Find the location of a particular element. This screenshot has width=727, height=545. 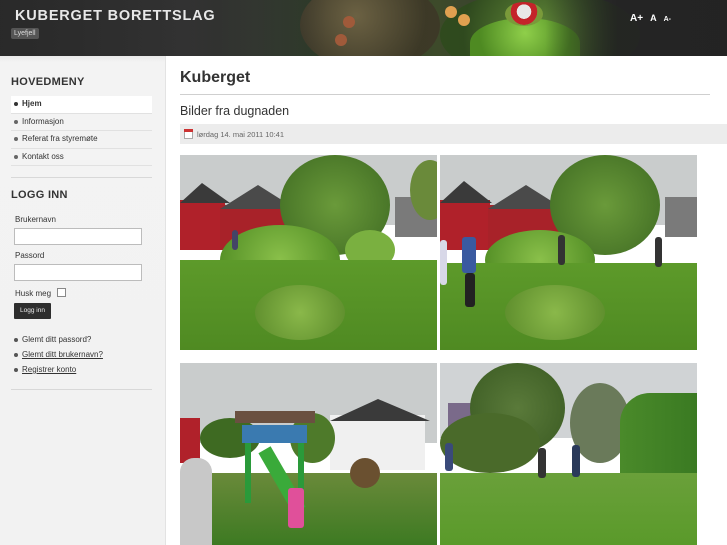

password-label: Passord is located at coordinates (30, 255).